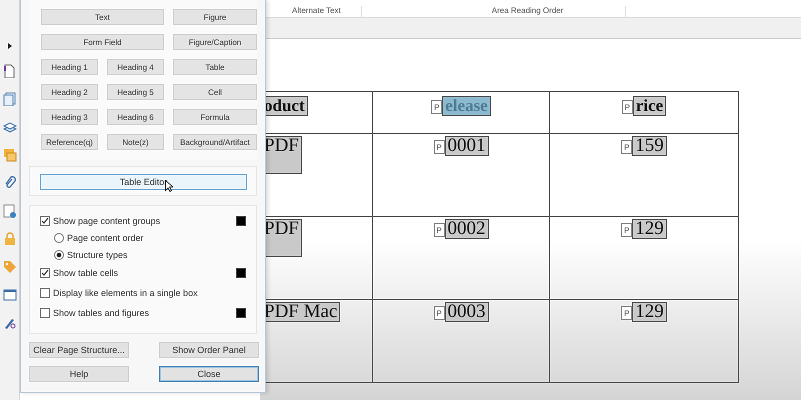 The height and width of the screenshot is (400, 801). What do you see at coordinates (102, 42) in the screenshot?
I see `tag-type-button: Form Field` at bounding box center [102, 42].